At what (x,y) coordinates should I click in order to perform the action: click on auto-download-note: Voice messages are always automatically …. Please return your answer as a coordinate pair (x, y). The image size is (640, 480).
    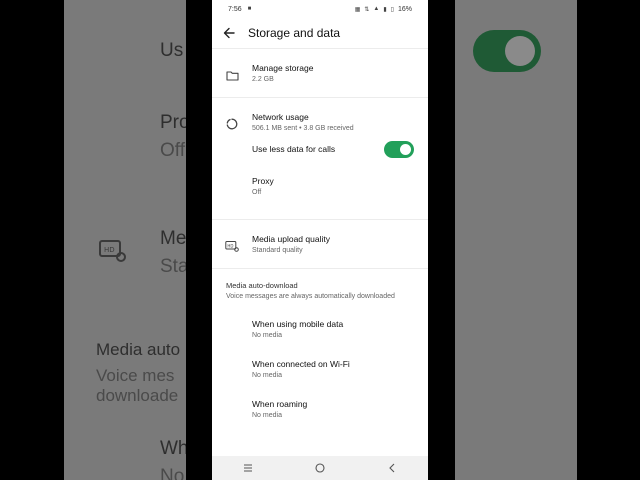
    Looking at the image, I should click on (310, 296).